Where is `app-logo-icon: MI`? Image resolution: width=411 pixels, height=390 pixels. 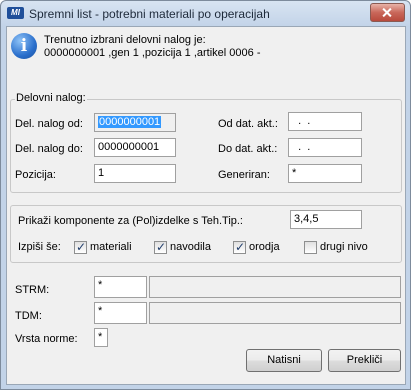 app-logo-icon: MI is located at coordinates (15, 13).